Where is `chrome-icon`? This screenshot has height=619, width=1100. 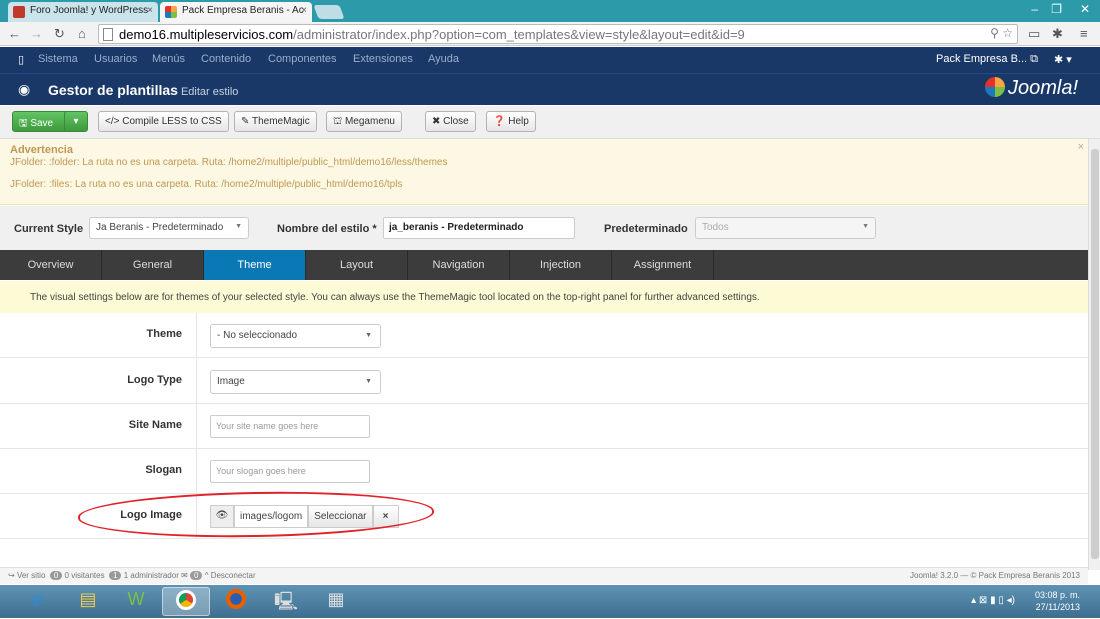
chrome-icon is located at coordinates (186, 601).